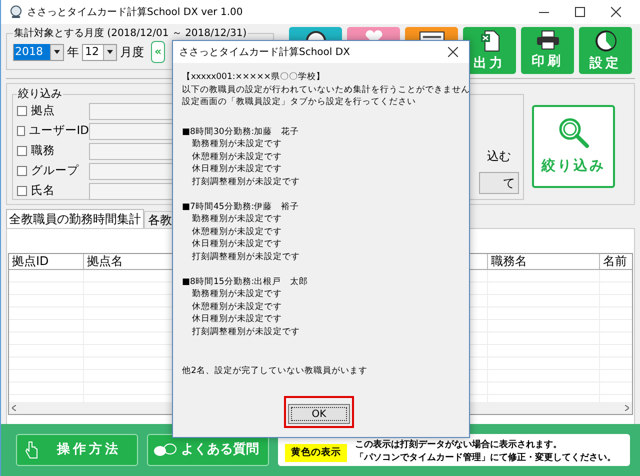  I want to click on staff-heading: ■8時間30分勤務:加藤 花子, so click(241, 132).